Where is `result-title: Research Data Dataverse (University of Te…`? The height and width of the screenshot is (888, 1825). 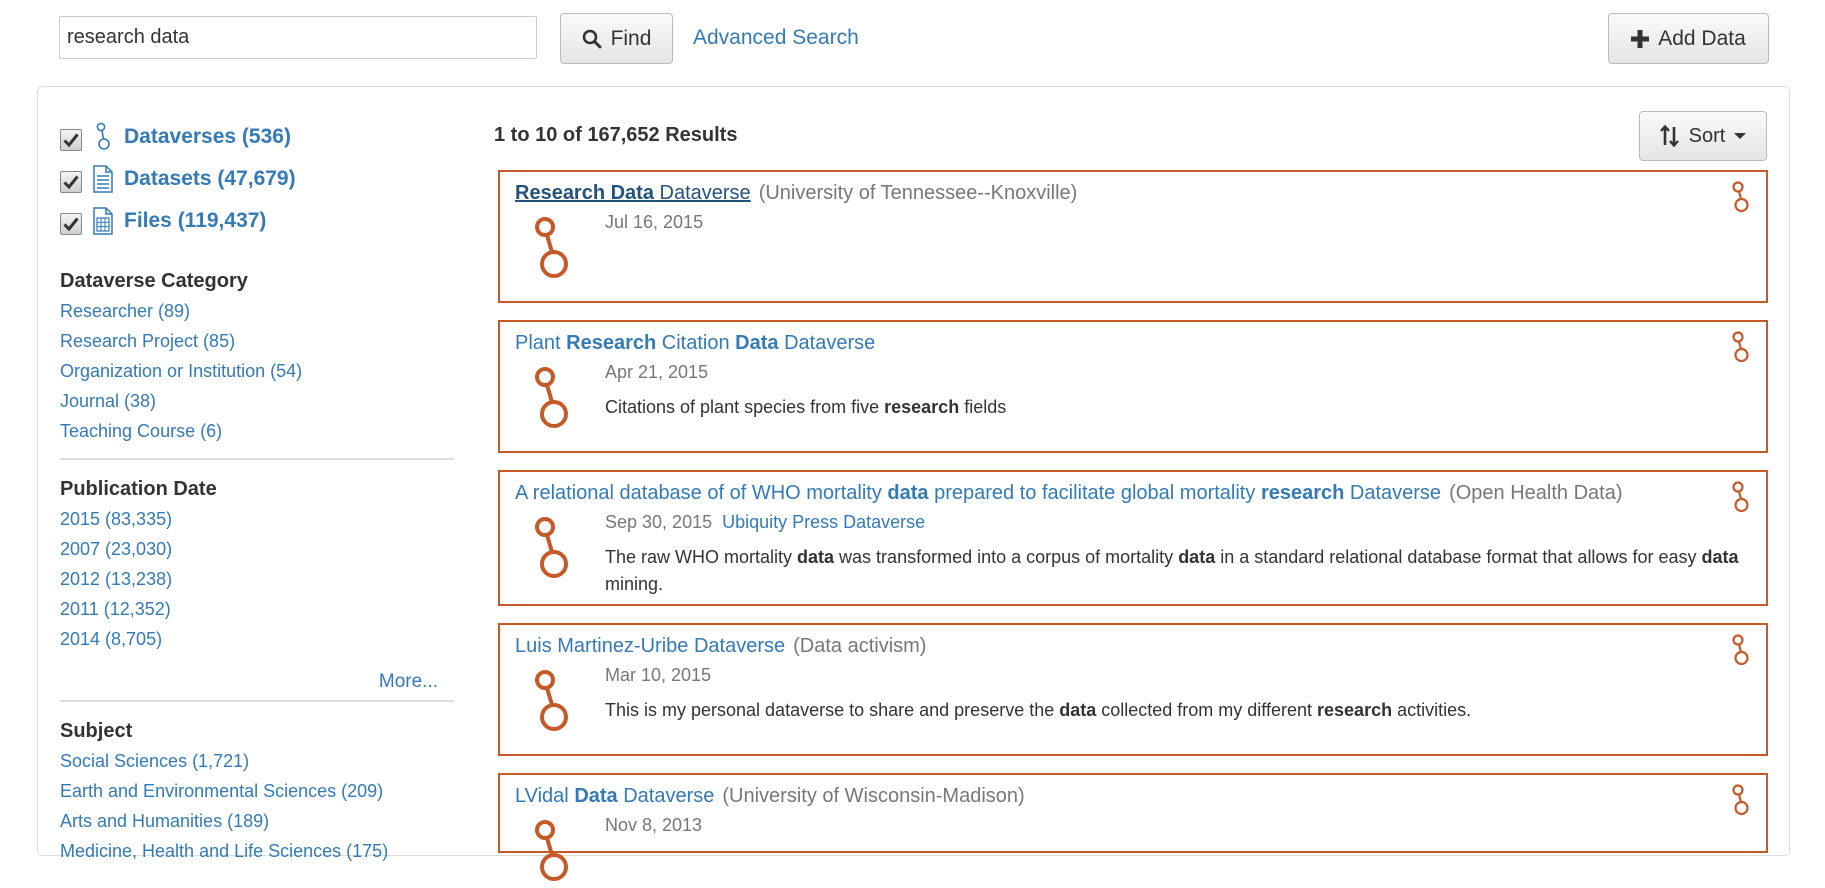 result-title: Research Data Dataverse (University of Te… is located at coordinates (796, 193).